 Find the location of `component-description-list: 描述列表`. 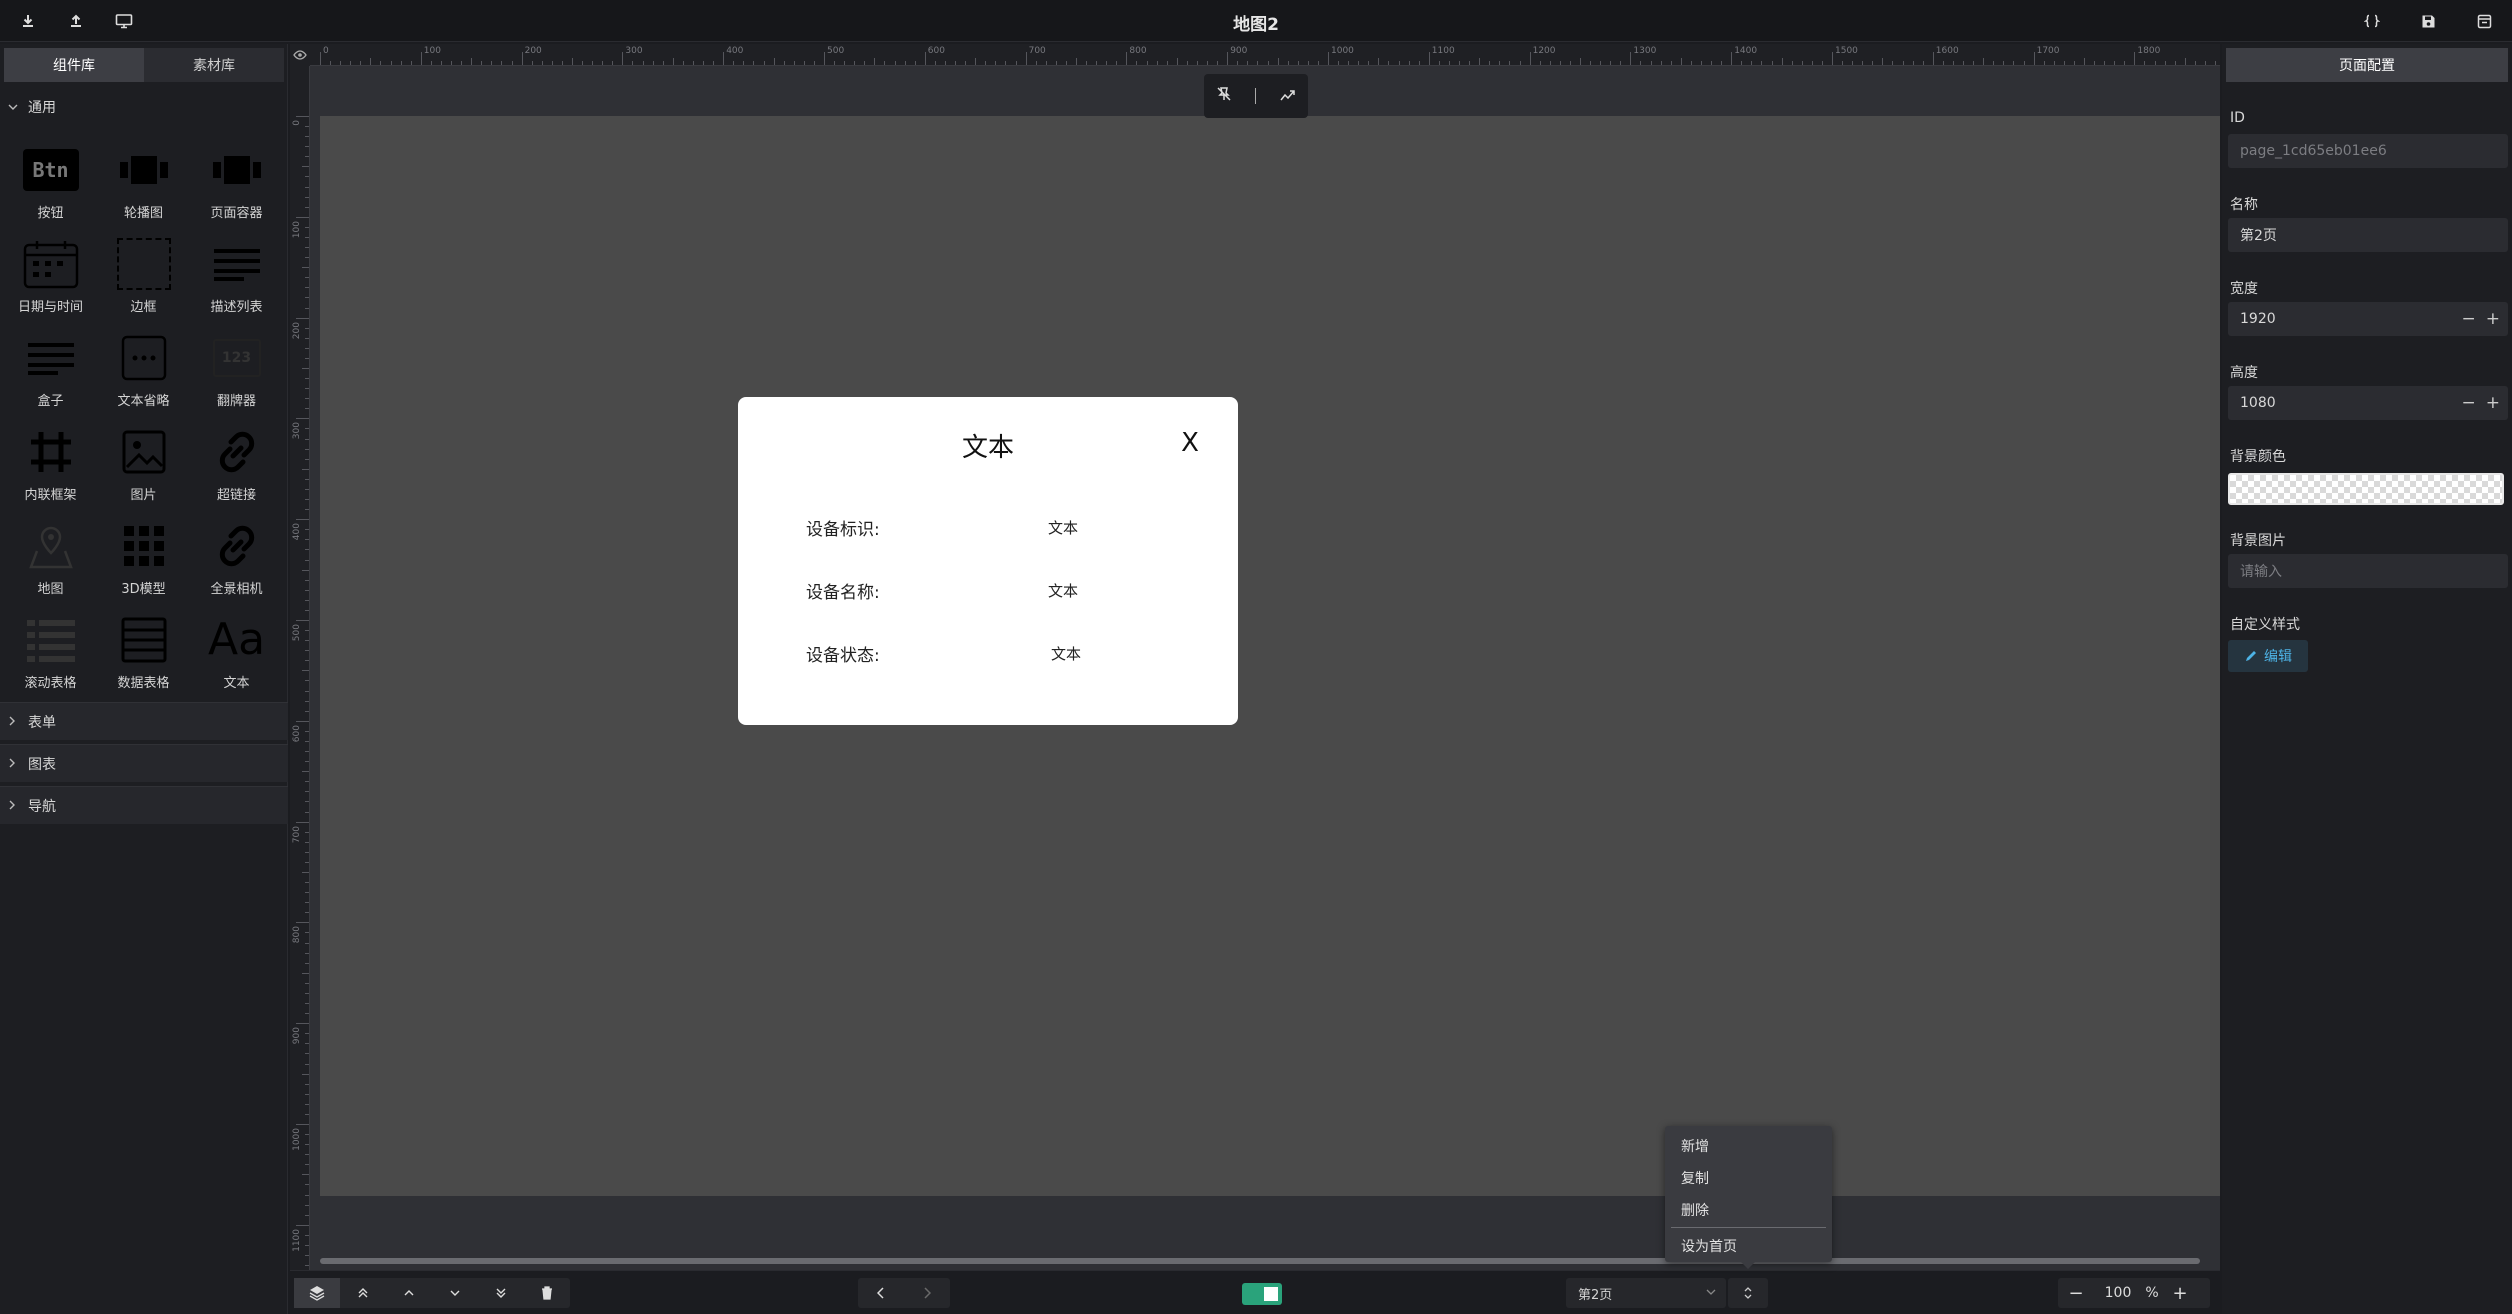

component-description-list: 描述列表 is located at coordinates (236, 274).